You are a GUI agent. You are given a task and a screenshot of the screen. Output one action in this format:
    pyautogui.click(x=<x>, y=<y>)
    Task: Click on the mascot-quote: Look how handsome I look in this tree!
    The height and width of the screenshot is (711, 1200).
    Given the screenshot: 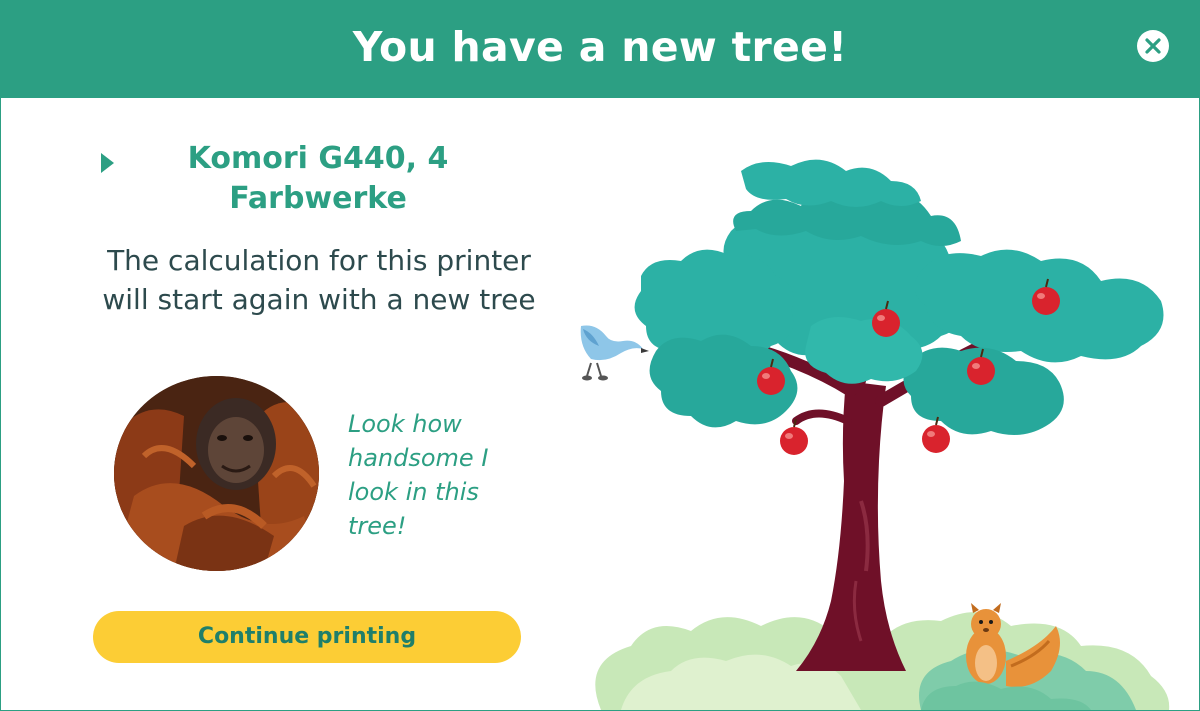 What is the action you would take?
    pyautogui.click(x=418, y=475)
    